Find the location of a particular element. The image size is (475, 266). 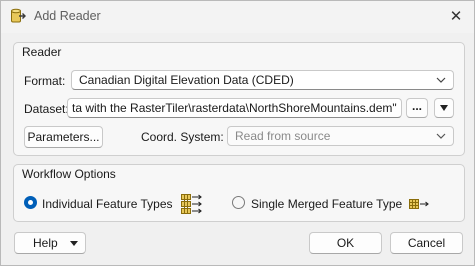

single-merged-feature-type-label: Single Merged Feature Type is located at coordinates (326, 204).